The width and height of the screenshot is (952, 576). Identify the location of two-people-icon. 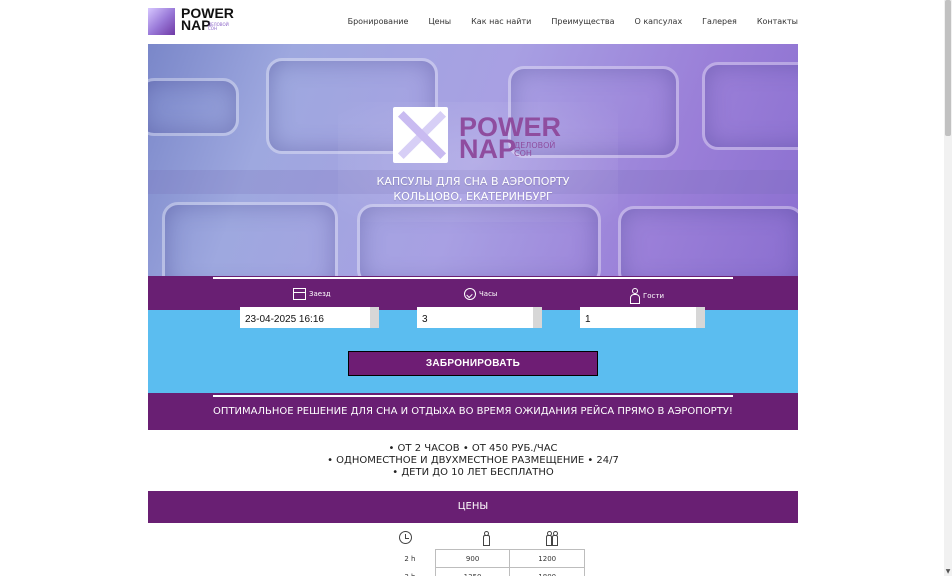
(552, 538).